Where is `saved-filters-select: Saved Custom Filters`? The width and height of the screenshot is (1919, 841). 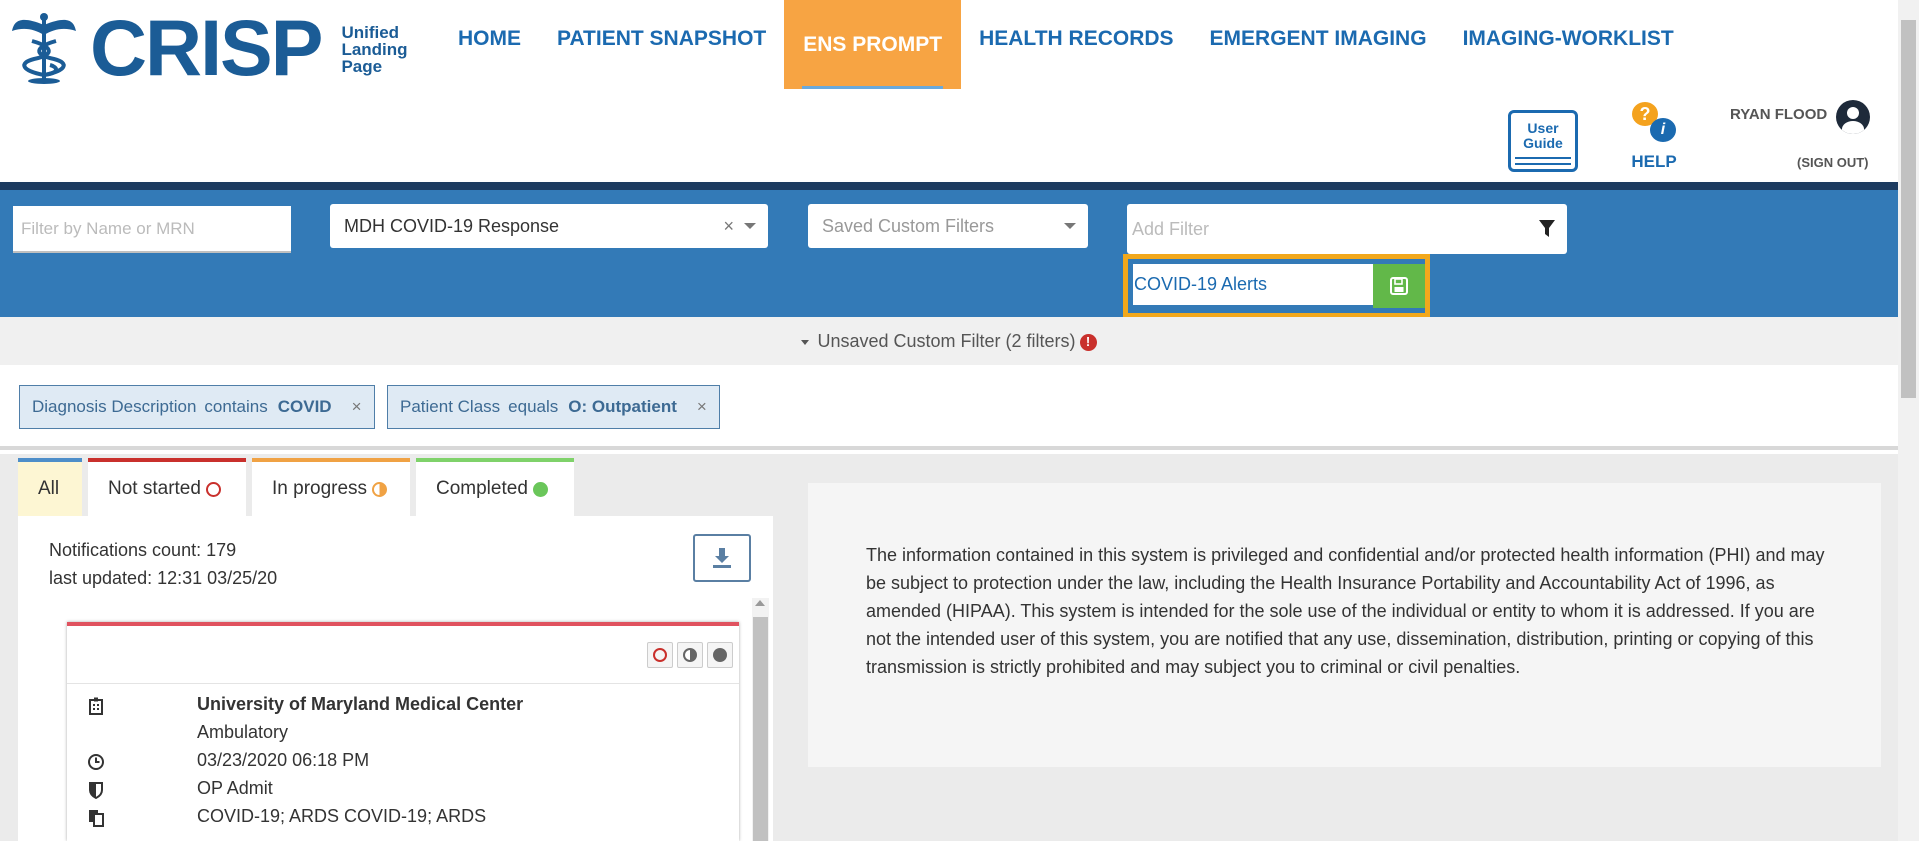 saved-filters-select: Saved Custom Filters is located at coordinates (948, 226).